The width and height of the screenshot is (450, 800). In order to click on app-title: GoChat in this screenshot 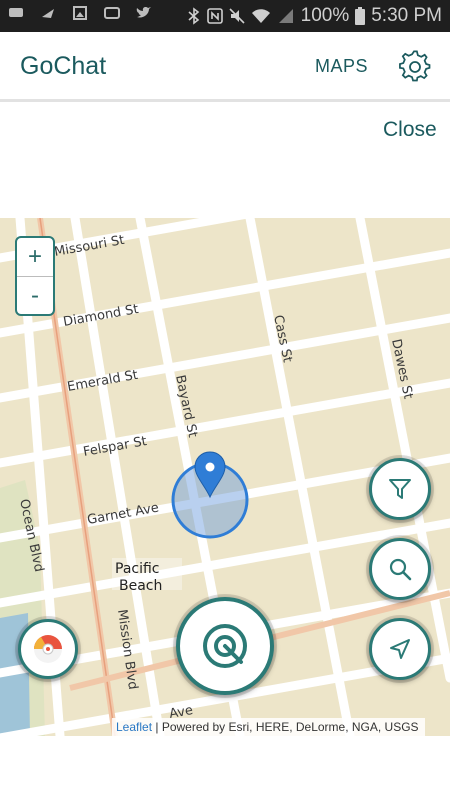, I will do `click(63, 66)`.